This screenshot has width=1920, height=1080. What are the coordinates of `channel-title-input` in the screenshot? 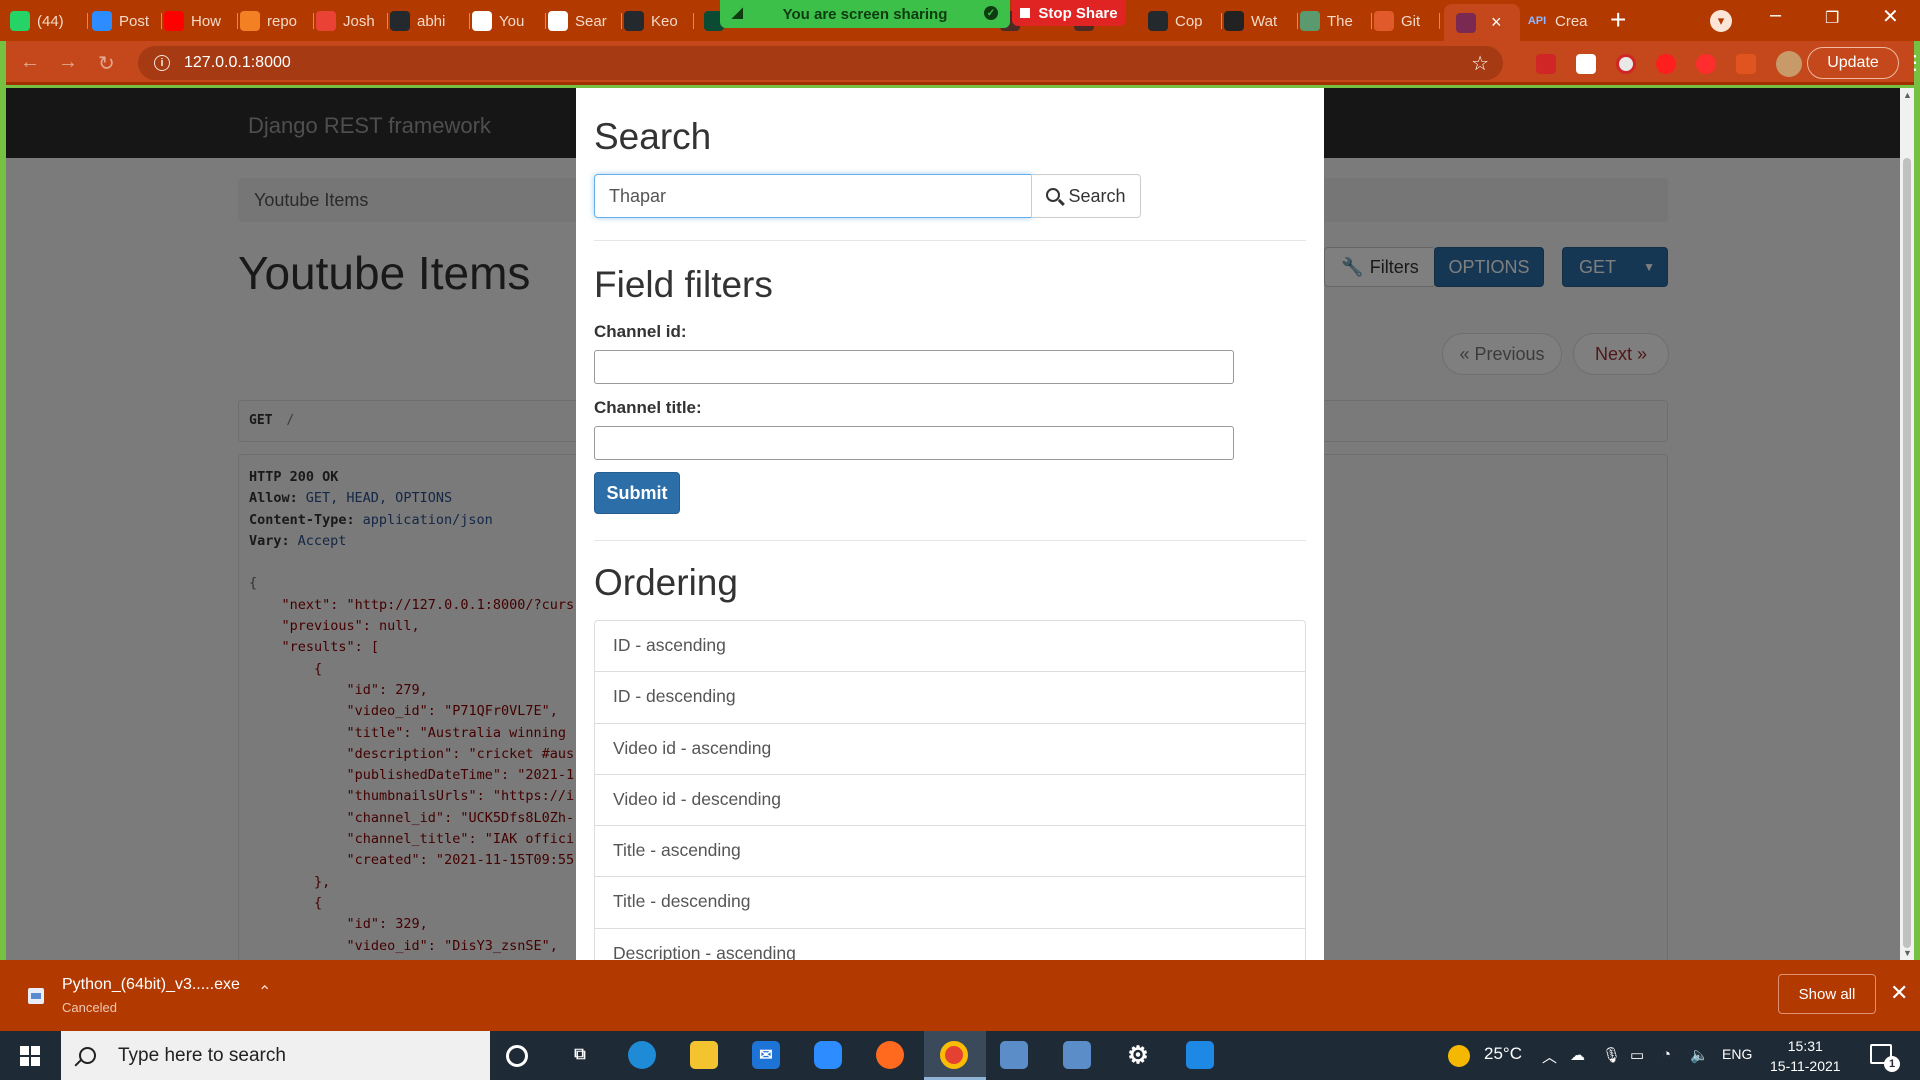 It's located at (914, 443).